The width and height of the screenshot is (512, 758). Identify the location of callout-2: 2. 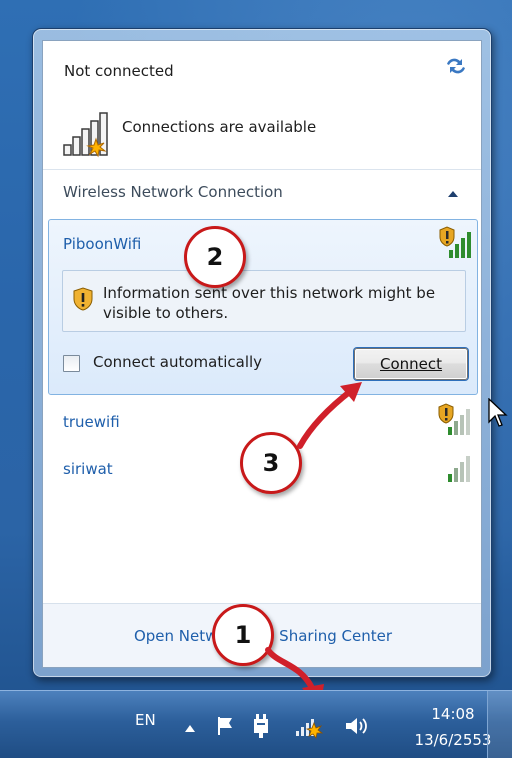
(215, 257).